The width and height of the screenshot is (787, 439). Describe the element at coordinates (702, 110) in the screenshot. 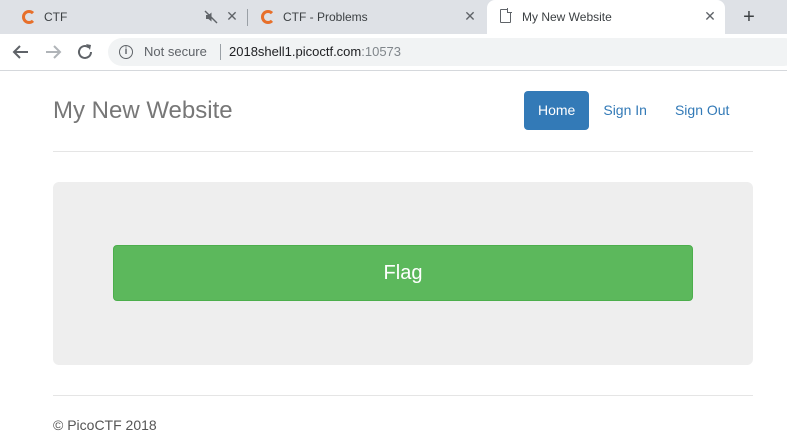

I see `nav-sign-out: Sign Out` at that location.